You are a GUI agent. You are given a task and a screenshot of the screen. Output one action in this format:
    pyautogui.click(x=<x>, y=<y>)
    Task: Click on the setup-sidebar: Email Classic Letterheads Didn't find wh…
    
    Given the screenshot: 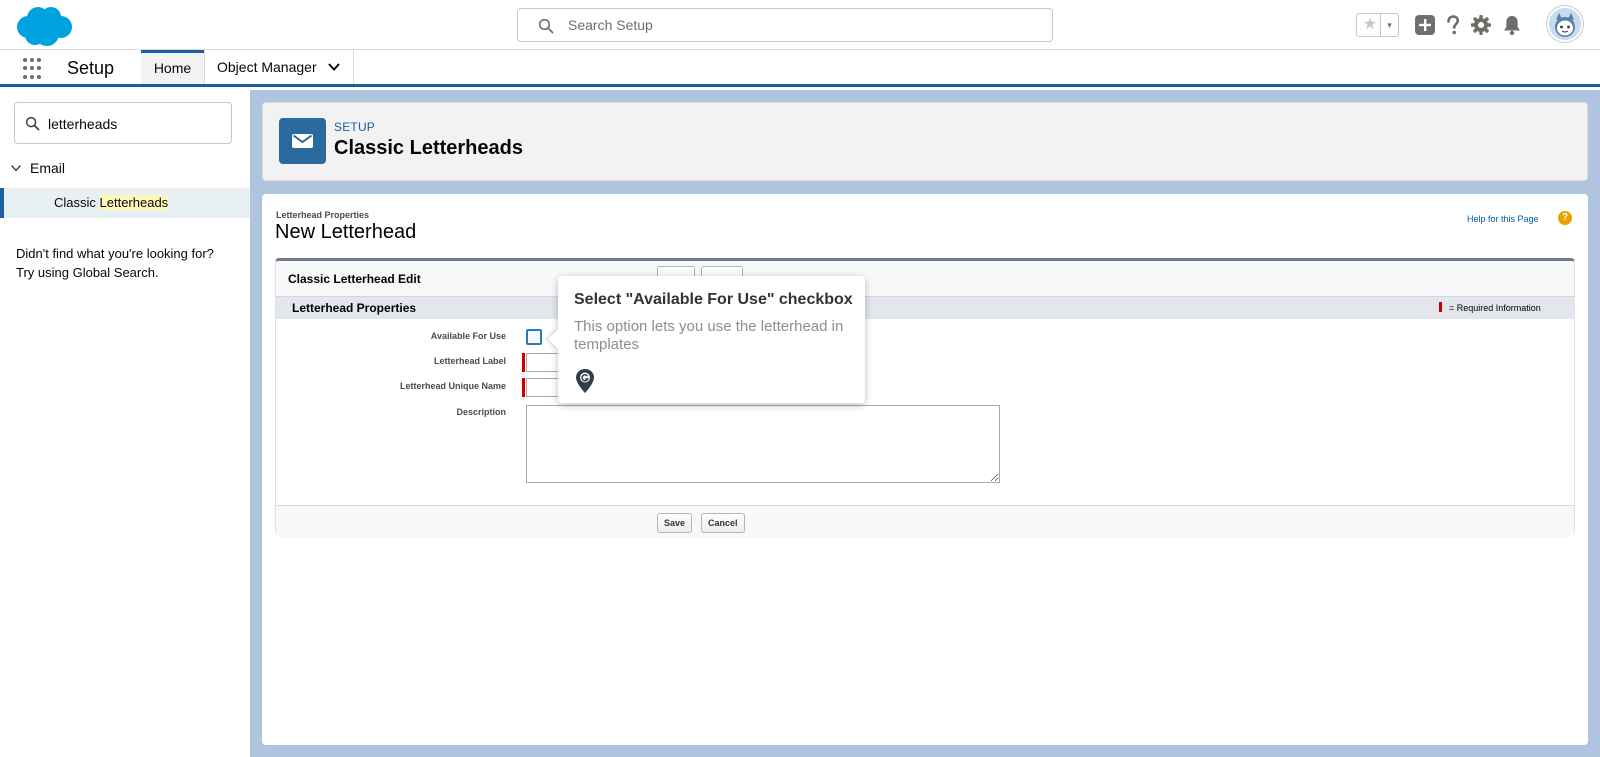 What is the action you would take?
    pyautogui.click(x=125, y=423)
    